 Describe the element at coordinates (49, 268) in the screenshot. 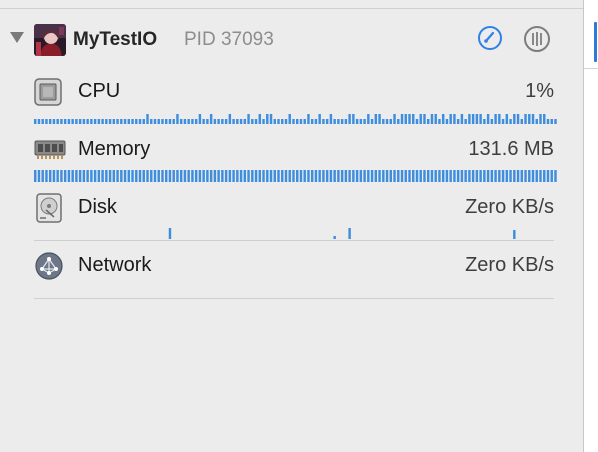

I see `network-globe-icon` at that location.